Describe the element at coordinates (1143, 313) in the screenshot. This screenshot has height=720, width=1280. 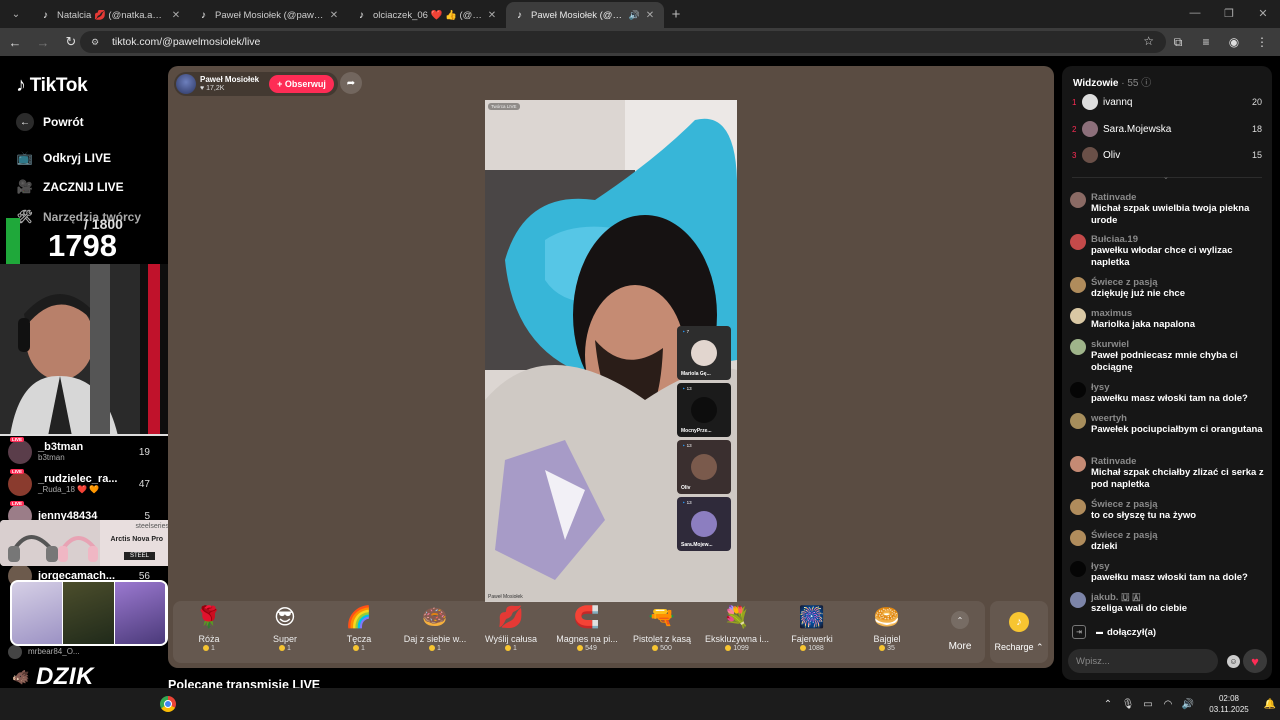
I see `chat-user: maximus` at that location.